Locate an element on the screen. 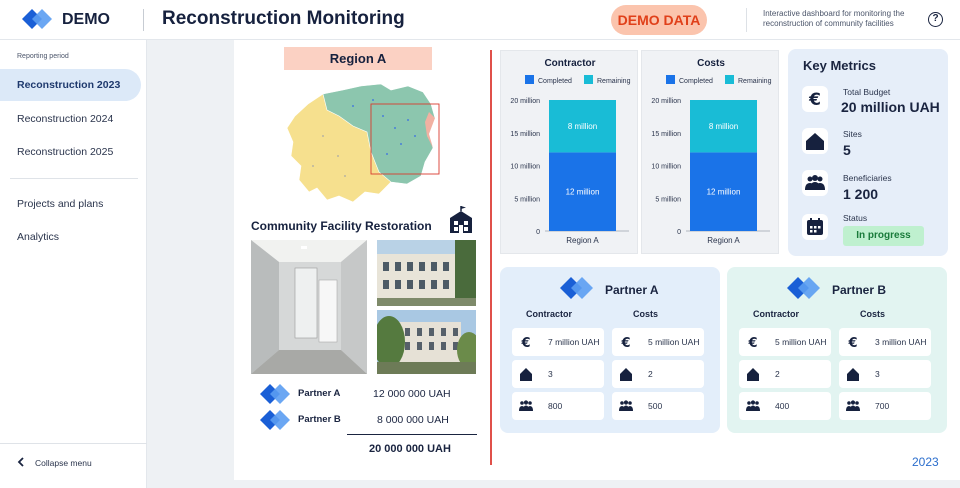  brand-name: DEMO is located at coordinates (86, 19).